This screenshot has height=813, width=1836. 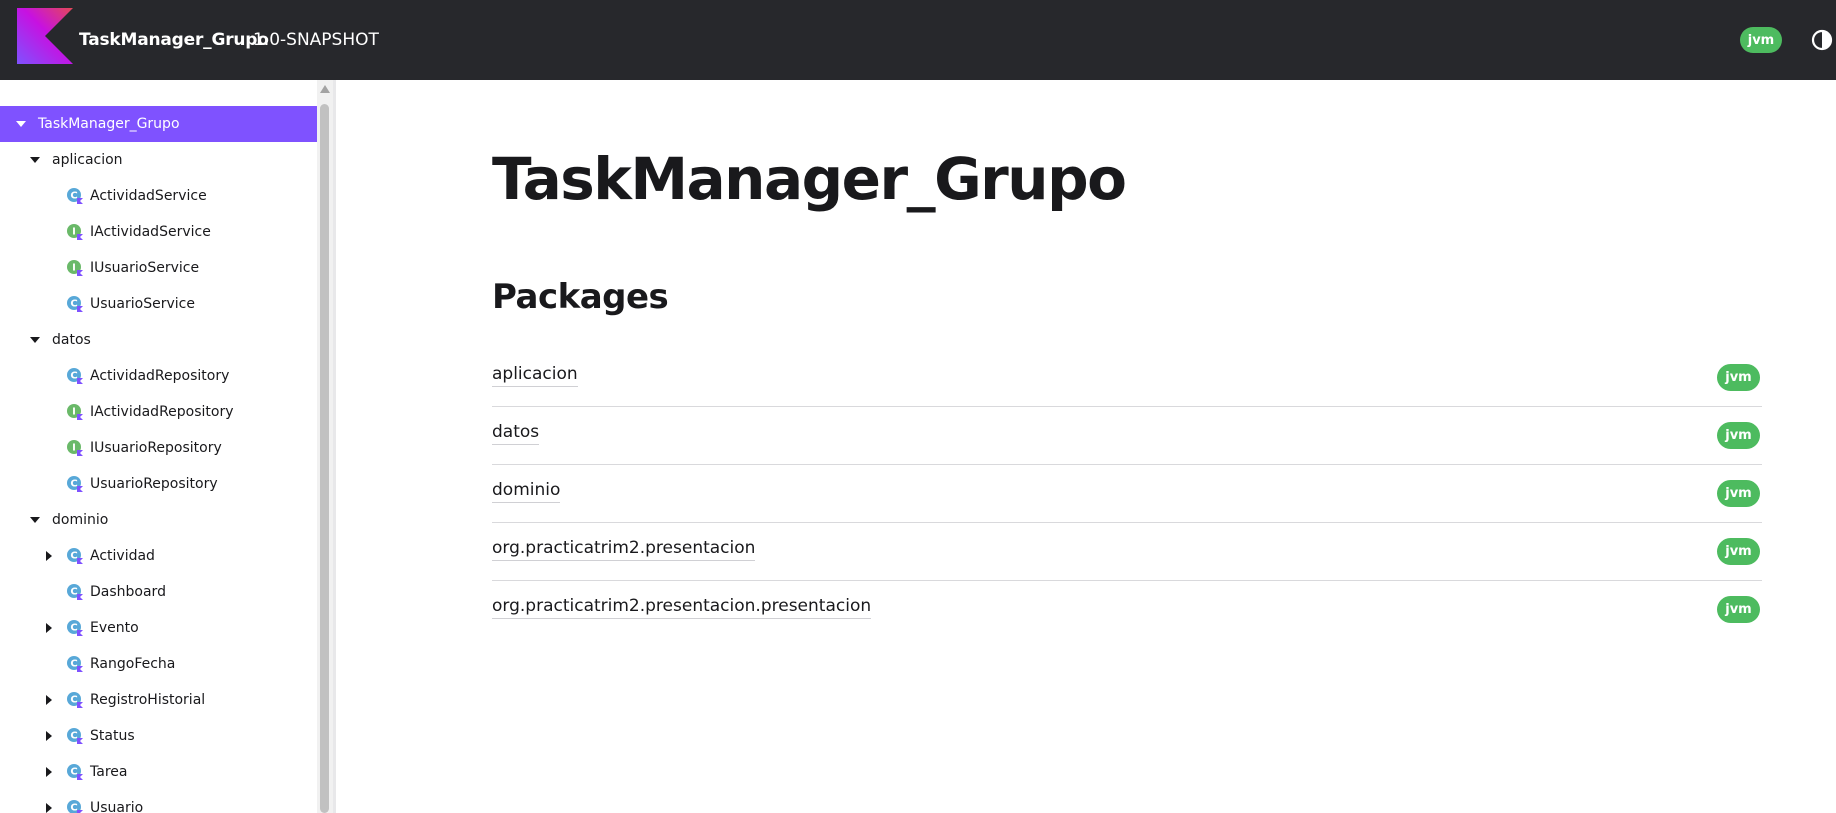 I want to click on sidebar-item-actividad: C Actividad, so click(x=158, y=556).